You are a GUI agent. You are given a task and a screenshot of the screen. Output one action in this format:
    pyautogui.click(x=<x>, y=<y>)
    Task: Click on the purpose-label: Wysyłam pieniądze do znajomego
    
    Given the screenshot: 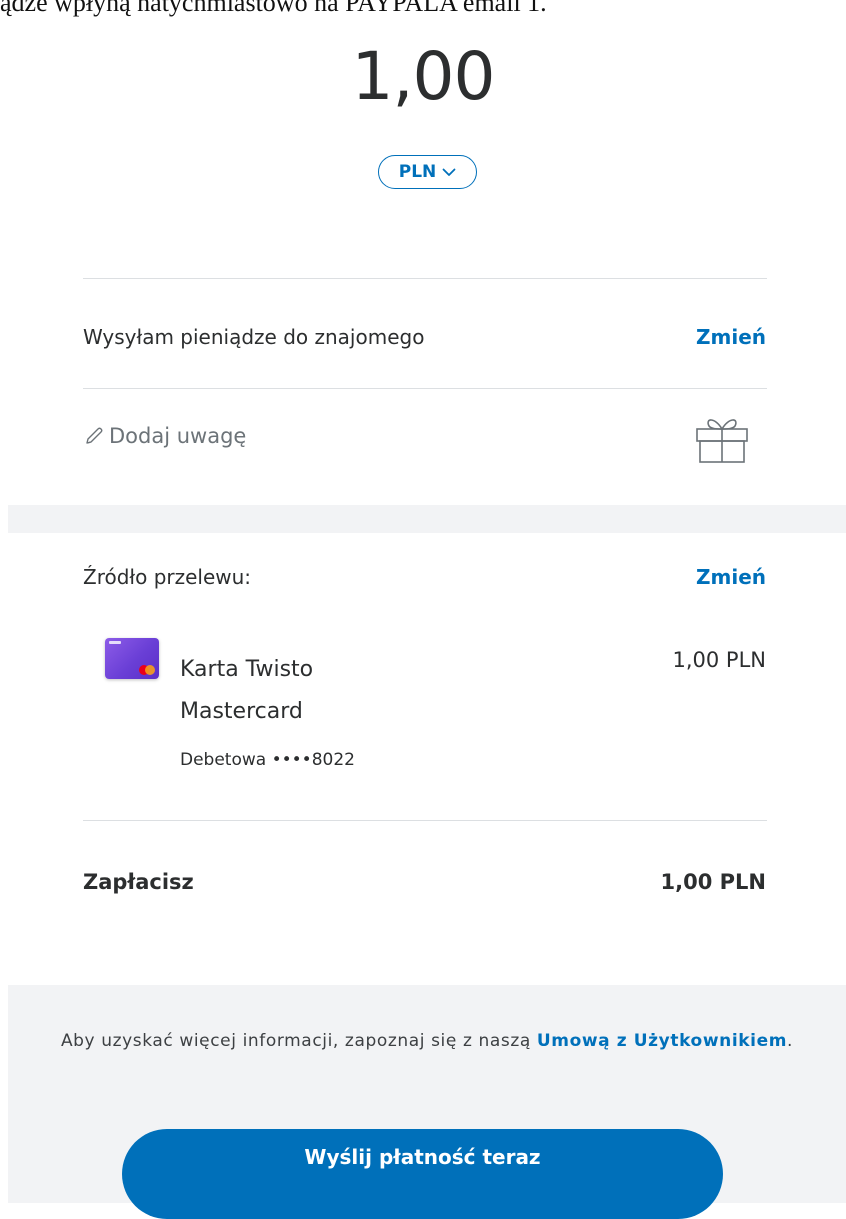 What is the action you would take?
    pyautogui.click(x=254, y=337)
    